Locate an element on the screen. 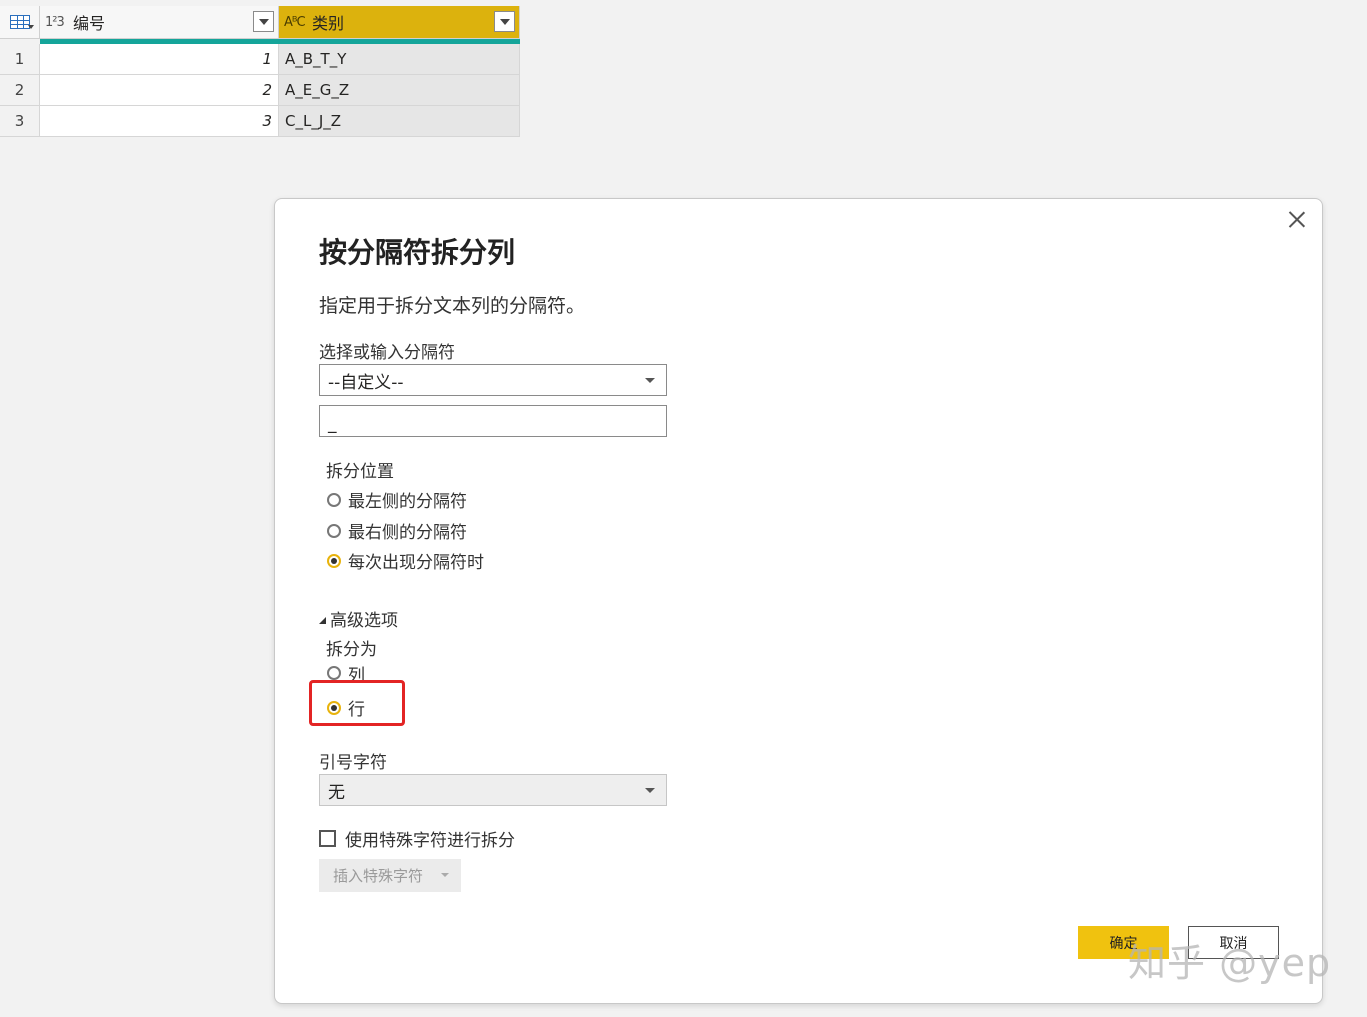  row-index: 1 is located at coordinates (20, 59).